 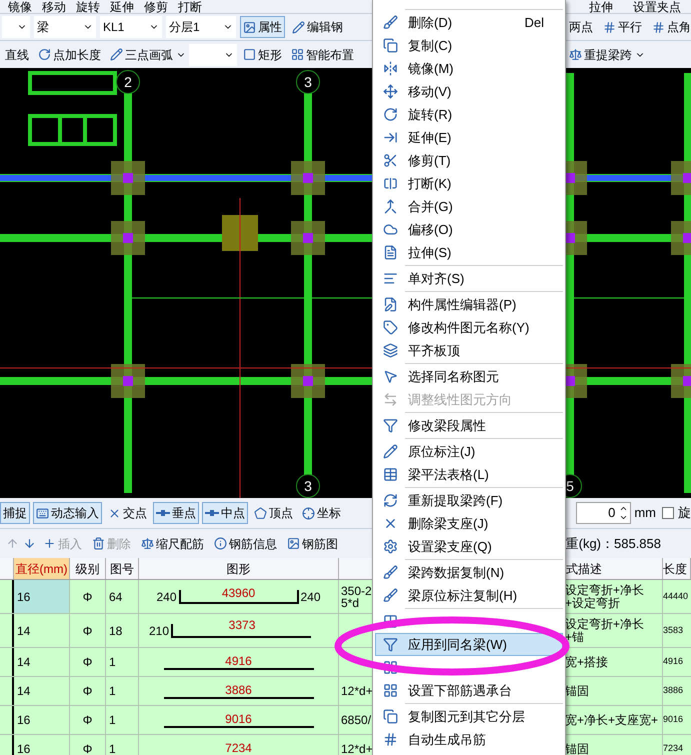 I want to click on toolbar-button: 移动, so click(x=54, y=6).